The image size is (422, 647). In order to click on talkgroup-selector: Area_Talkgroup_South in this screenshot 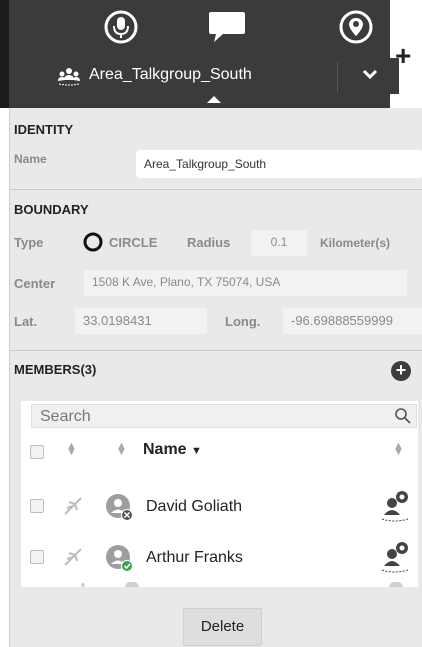, I will do `click(211, 76)`.